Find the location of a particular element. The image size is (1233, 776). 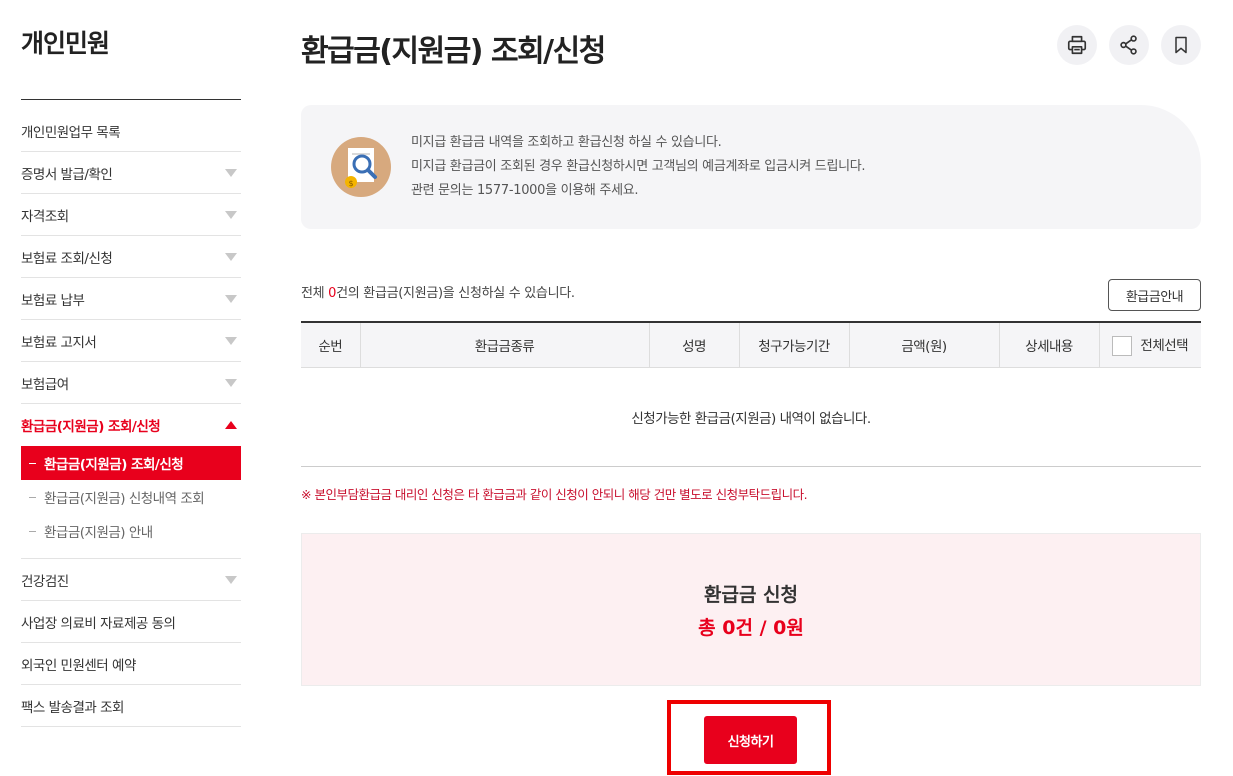

sidebar-title: 개인민원 is located at coordinates (65, 43).